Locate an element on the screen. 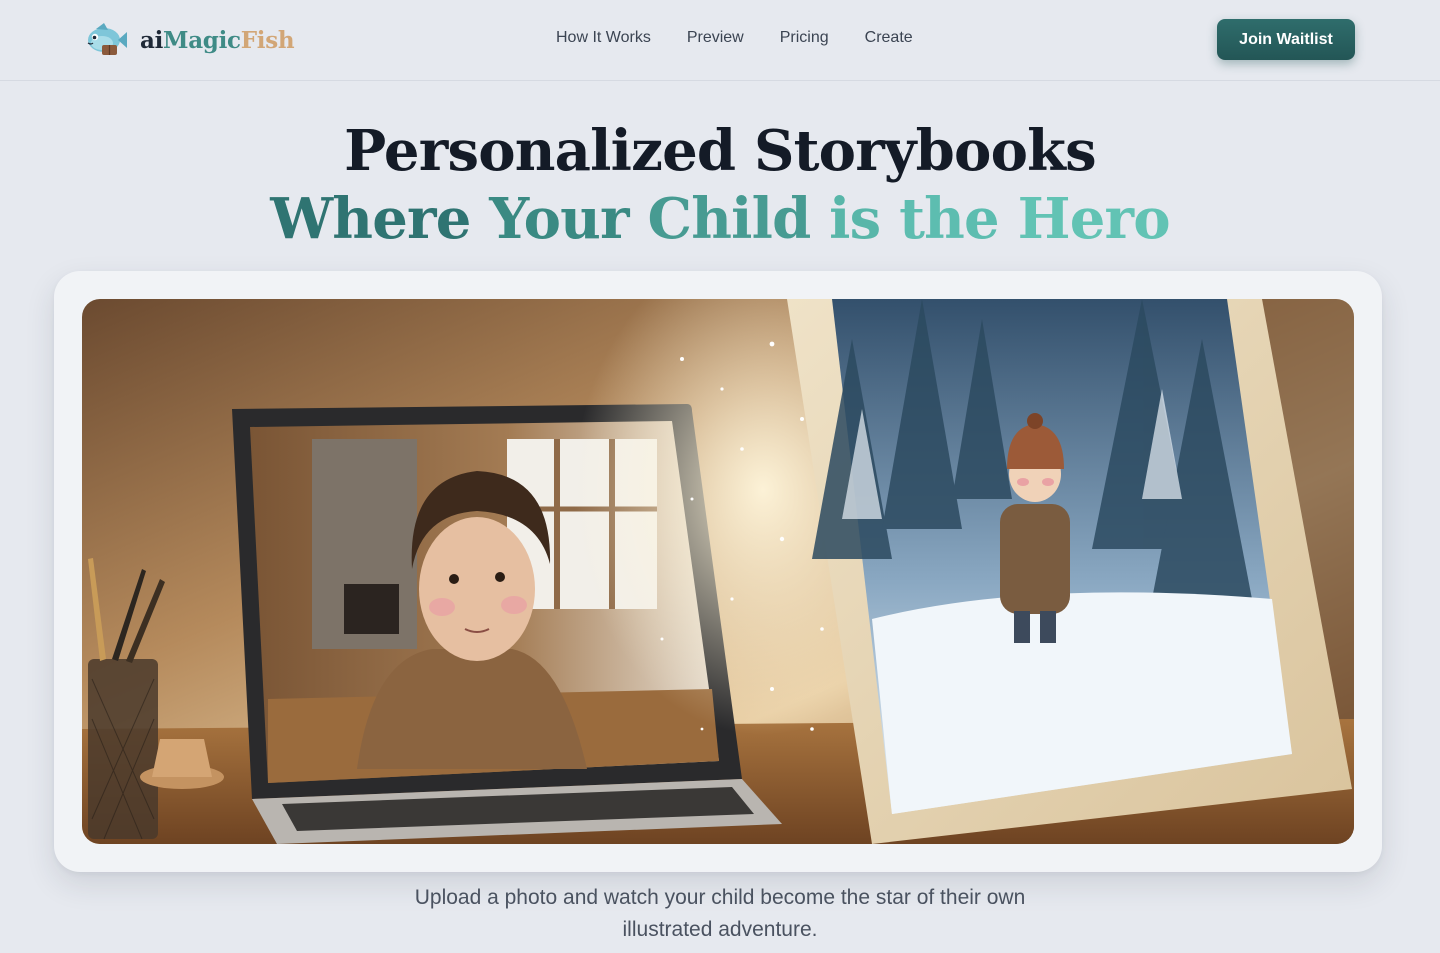  brand-name: aiMagicFish is located at coordinates (217, 40).